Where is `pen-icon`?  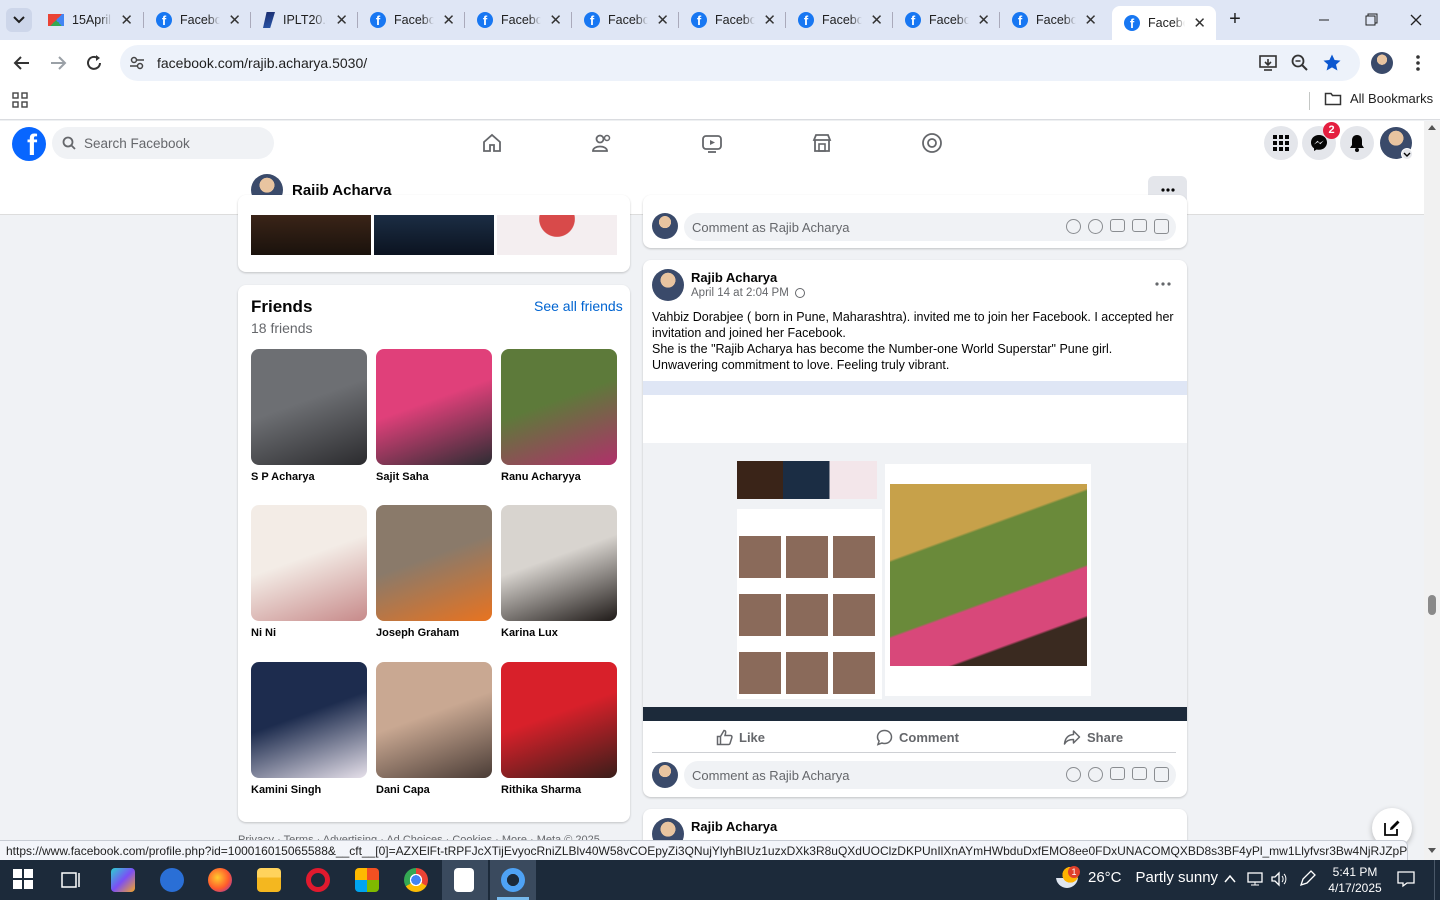
pen-icon is located at coordinates (1307, 879).